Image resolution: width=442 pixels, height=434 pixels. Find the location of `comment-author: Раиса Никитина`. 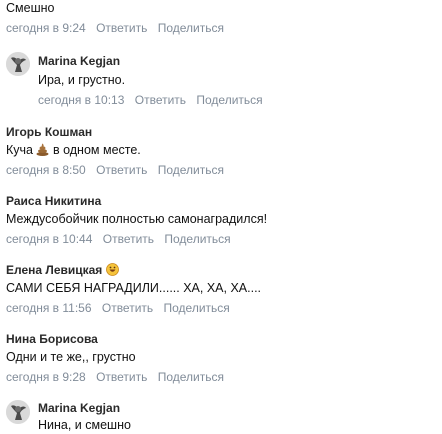

comment-author: Раиса Никитина is located at coordinates (53, 201).